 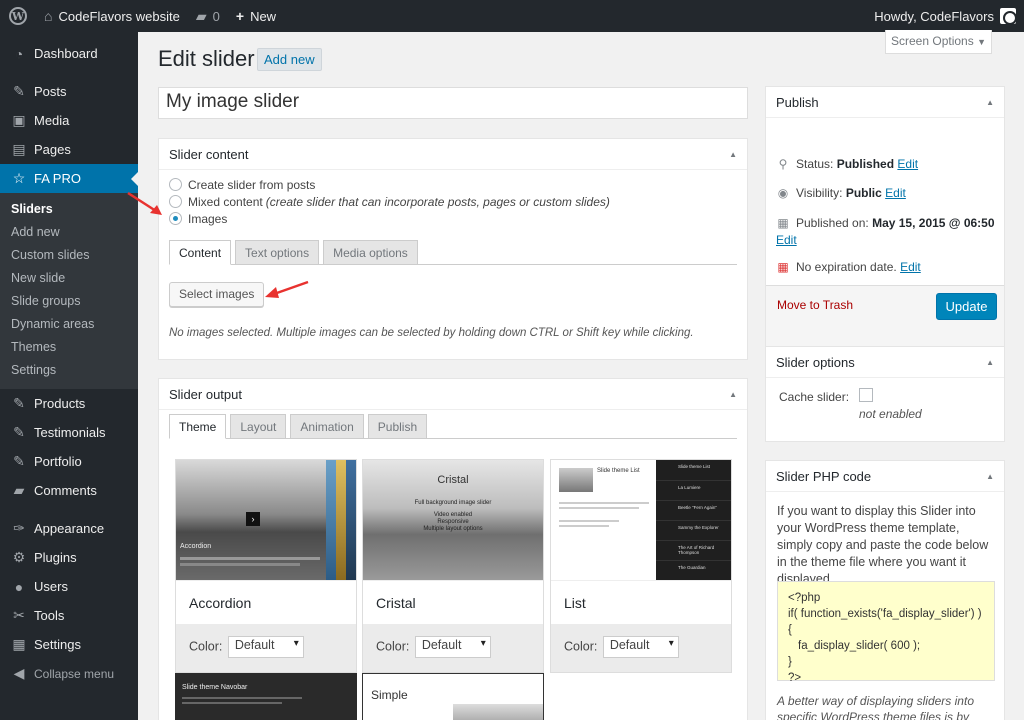 I want to click on menu-label: Appearance, so click(x=69, y=528).